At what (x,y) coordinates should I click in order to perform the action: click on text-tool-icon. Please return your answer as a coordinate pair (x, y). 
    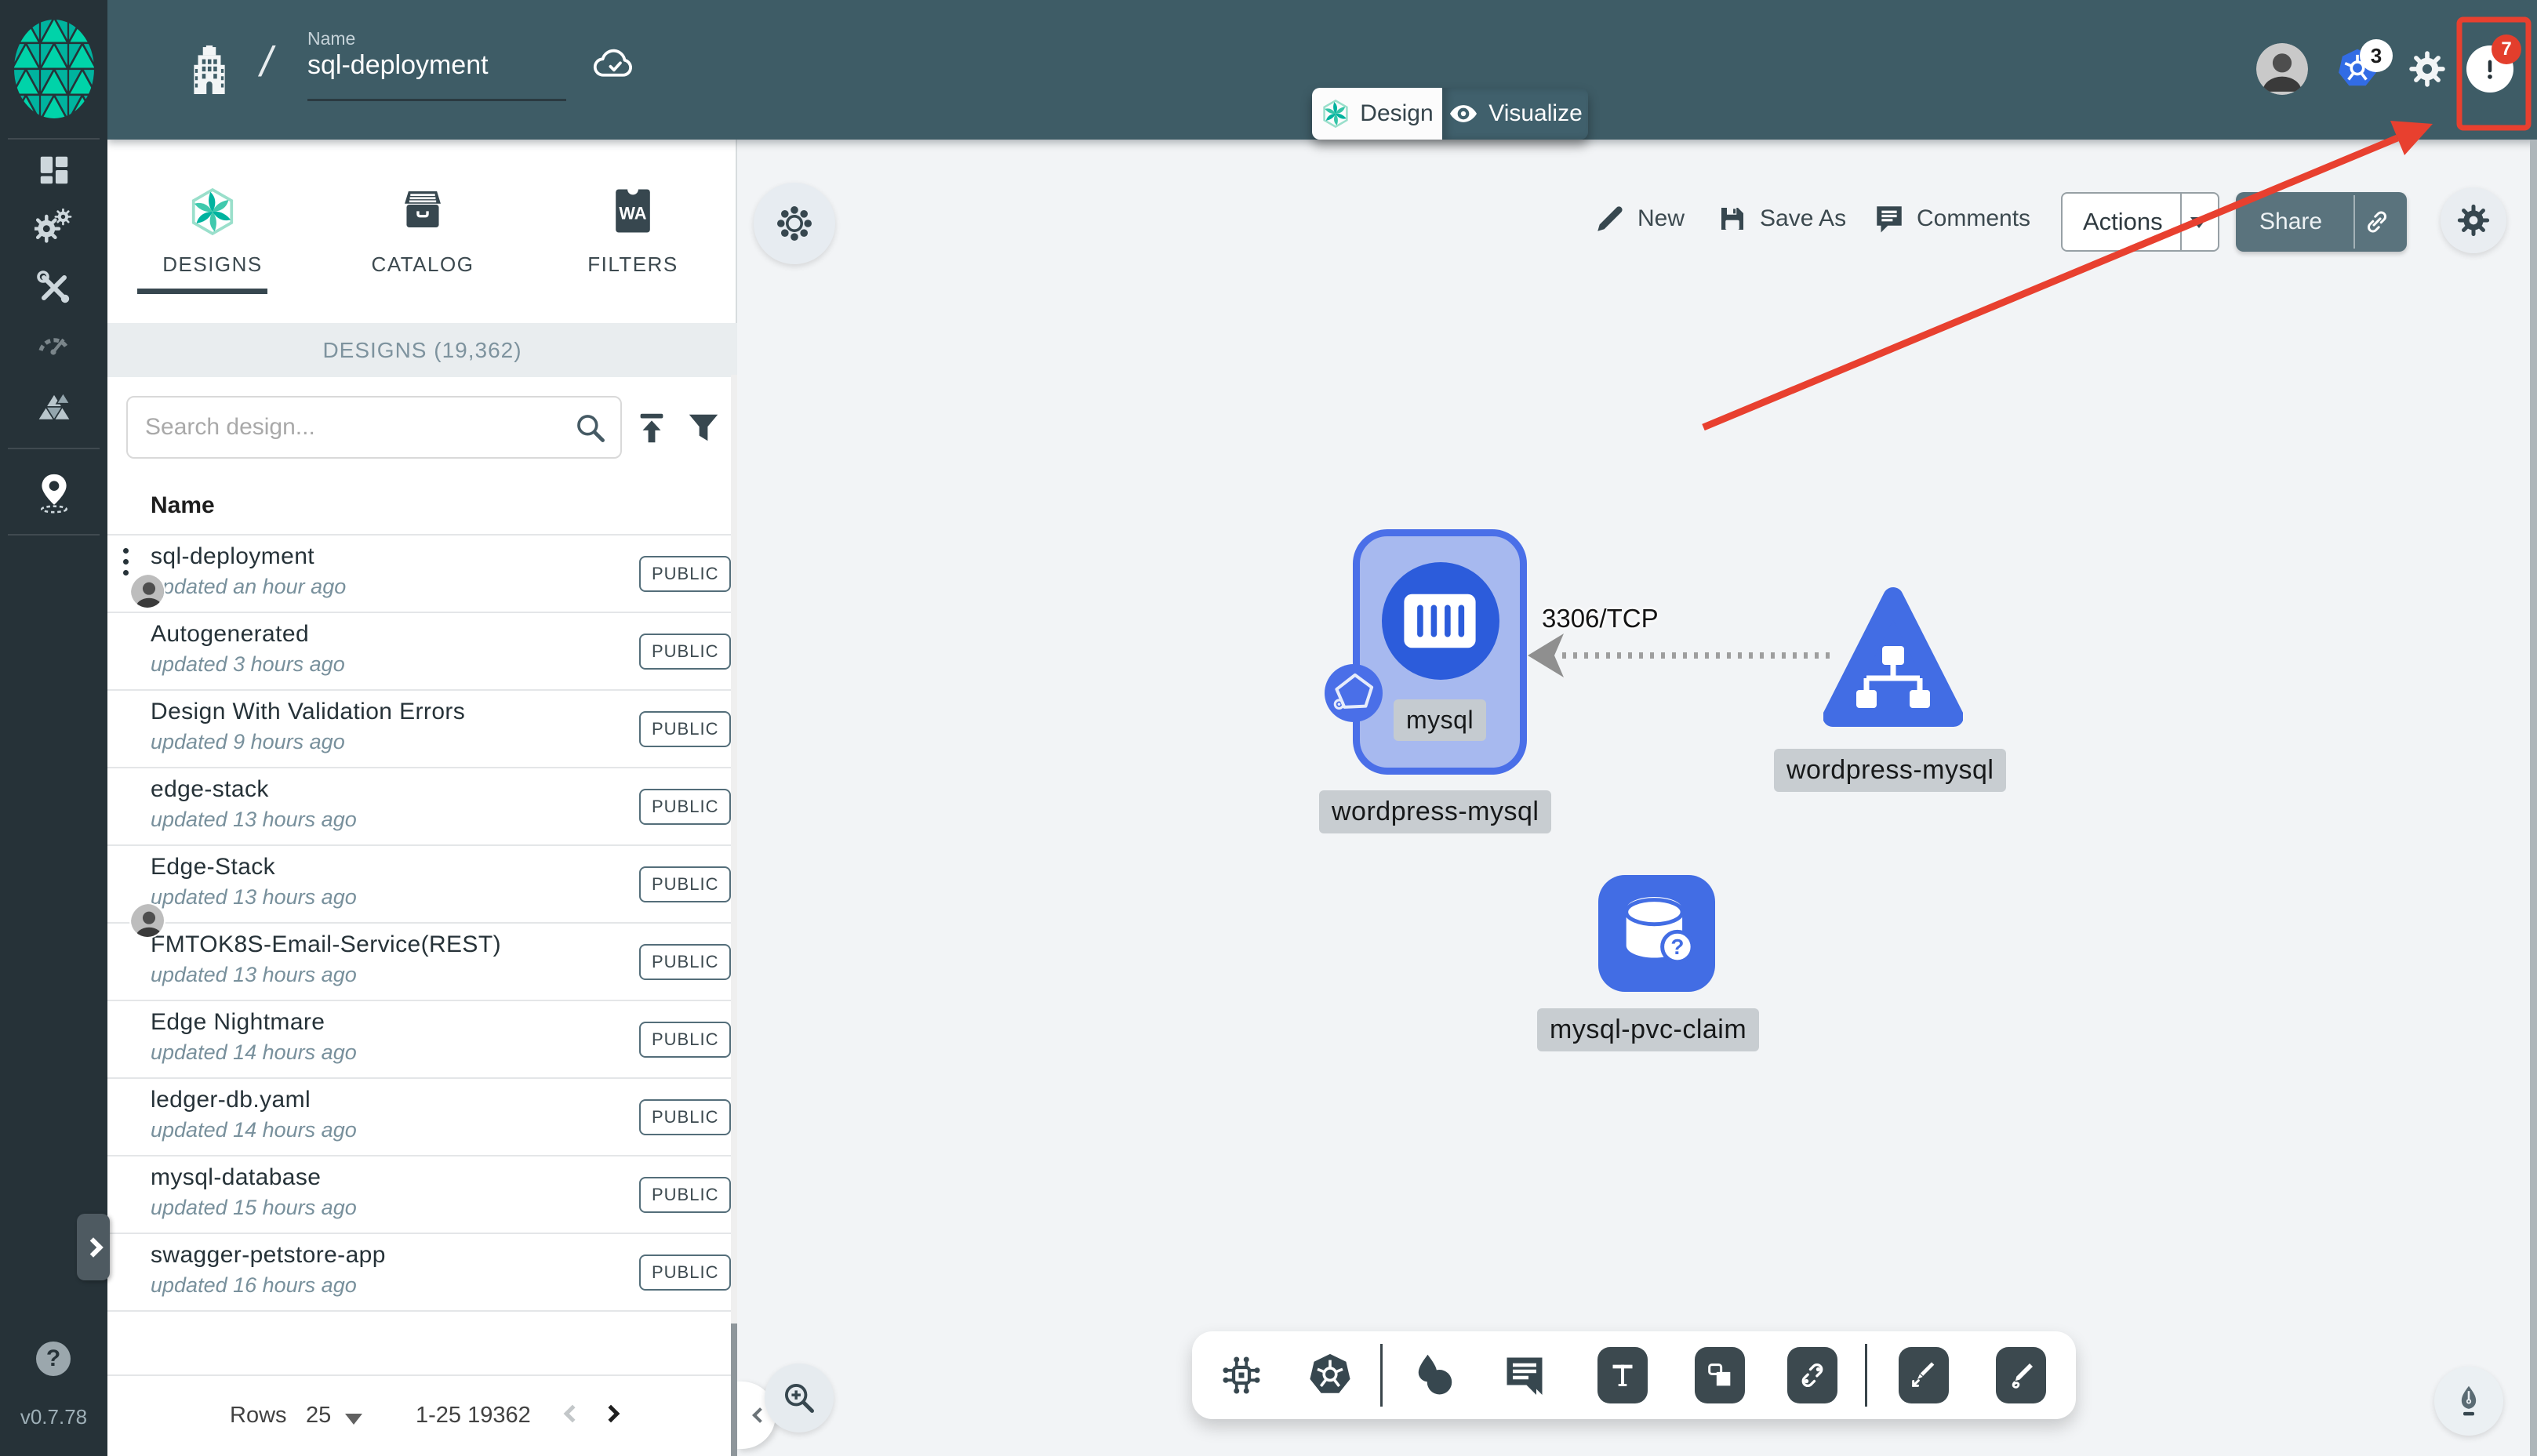
    Looking at the image, I should click on (1622, 1375).